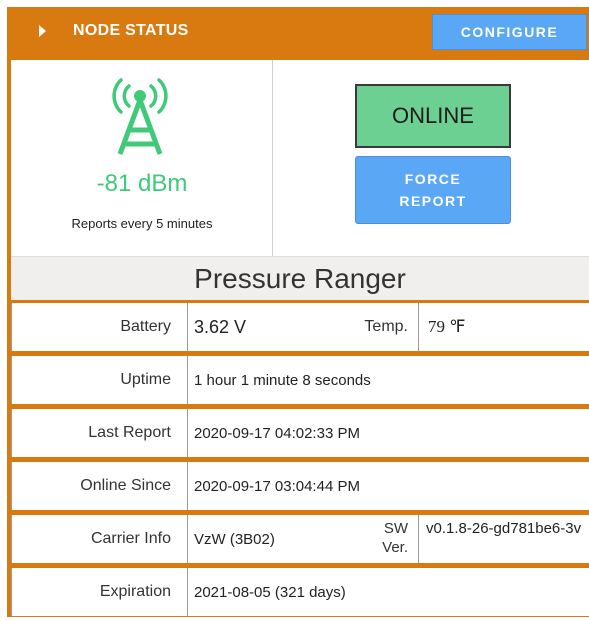 Image resolution: width=589 pixels, height=620 pixels. I want to click on carrier-value: VzW (3B02), so click(234, 539).